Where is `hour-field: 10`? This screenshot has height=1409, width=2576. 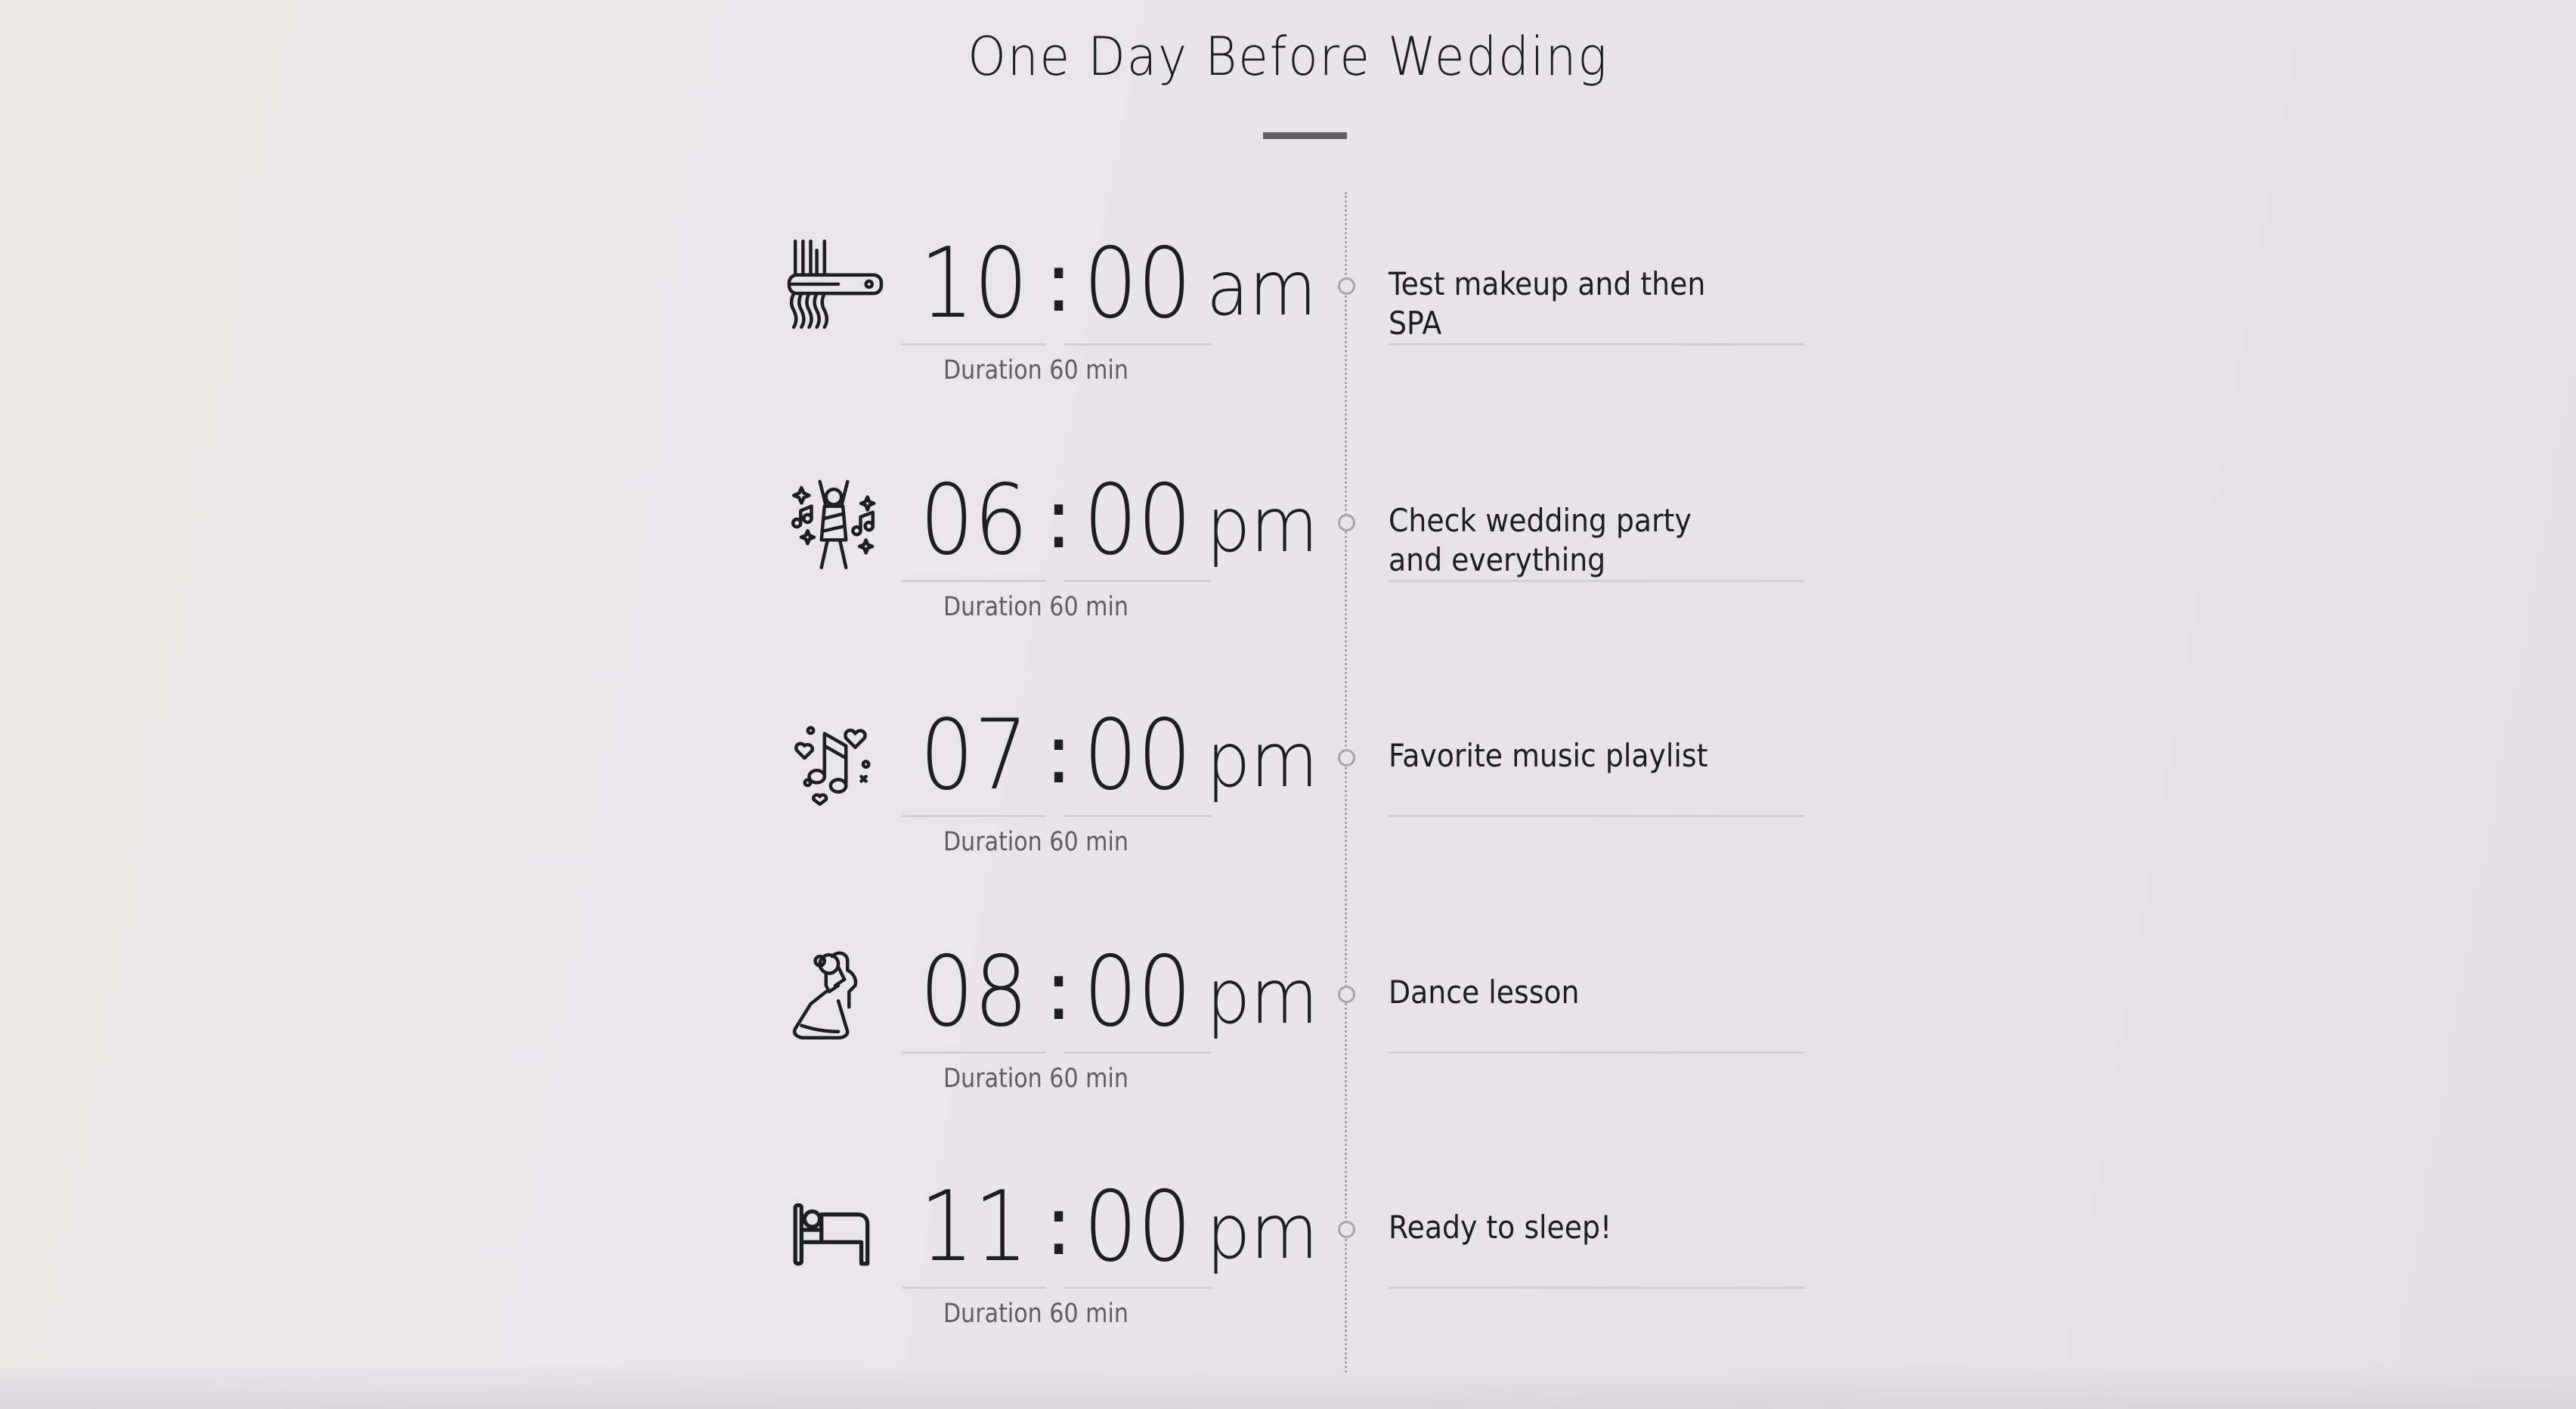
hour-field: 10 is located at coordinates (973, 284).